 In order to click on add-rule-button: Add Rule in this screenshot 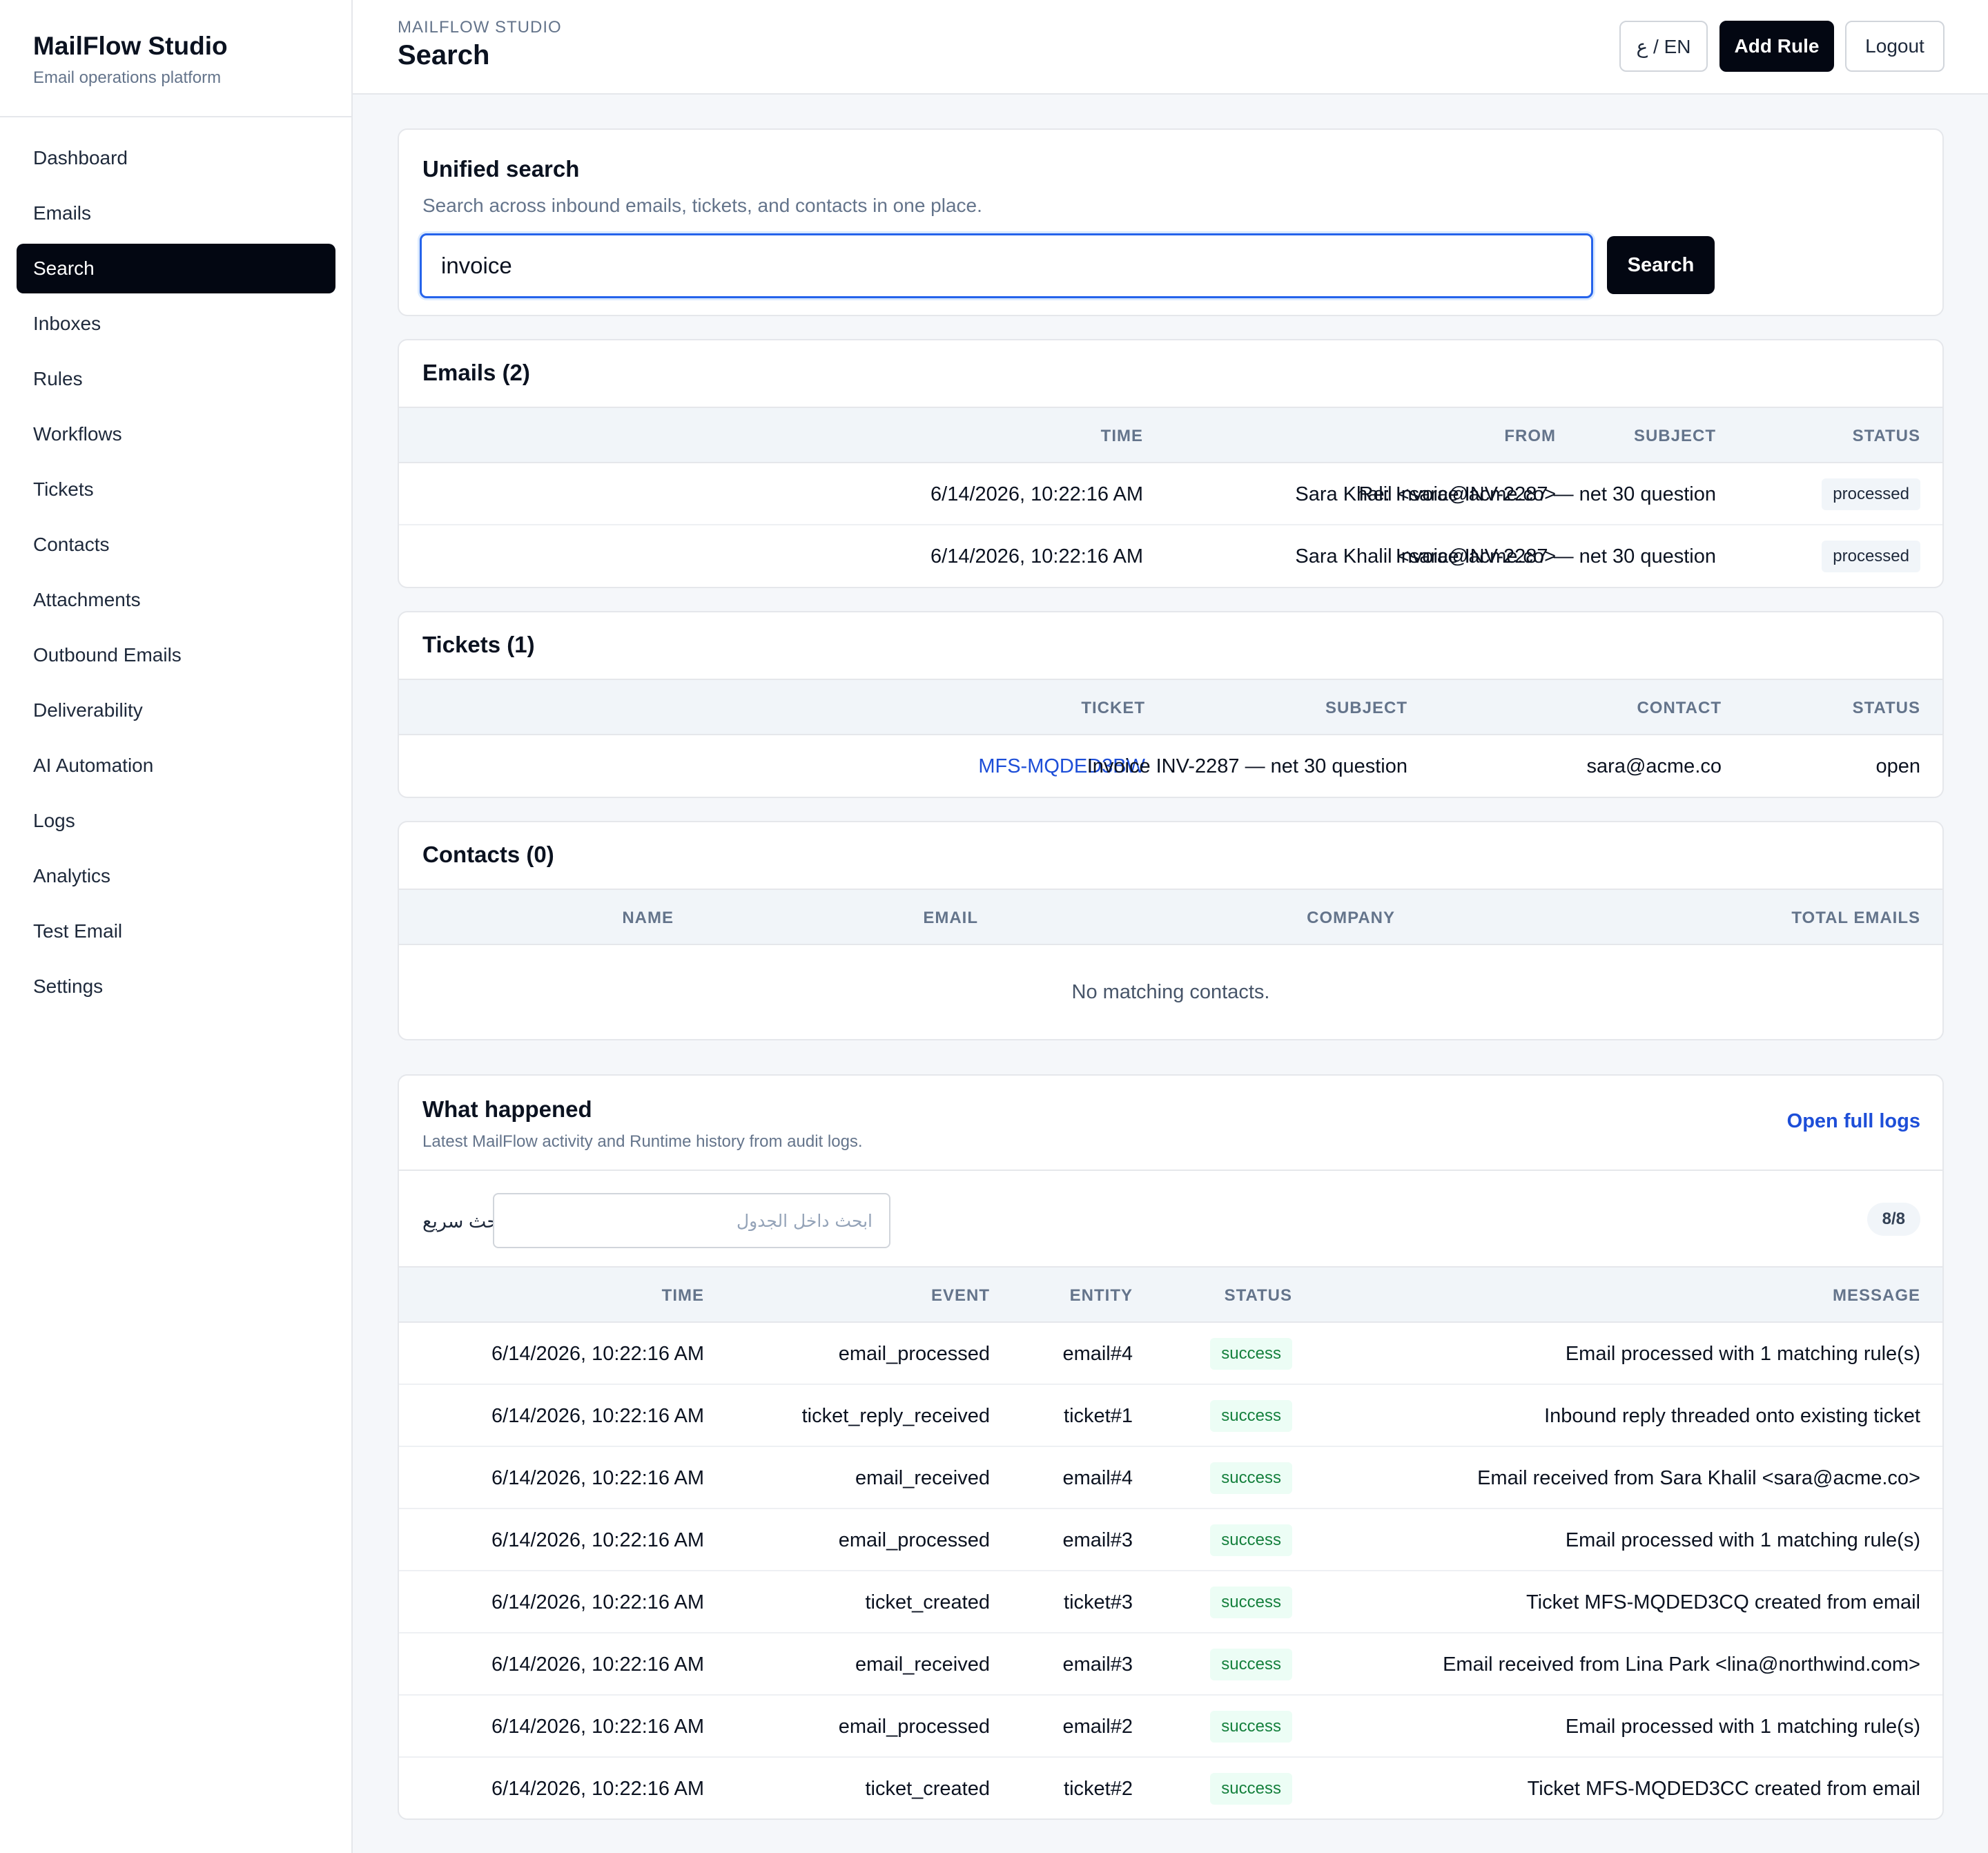, I will do `click(1776, 47)`.